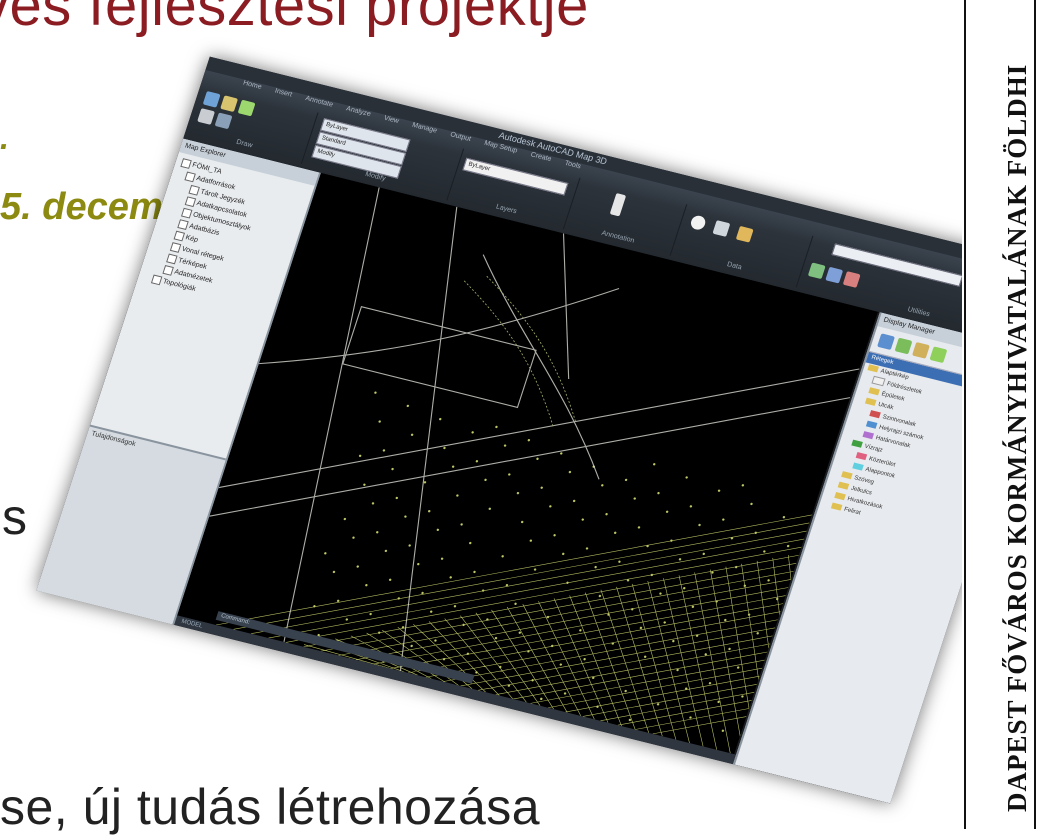 This screenshot has height=836, width=1038. Describe the element at coordinates (698, 223) in the screenshot. I see `info-icon` at that location.